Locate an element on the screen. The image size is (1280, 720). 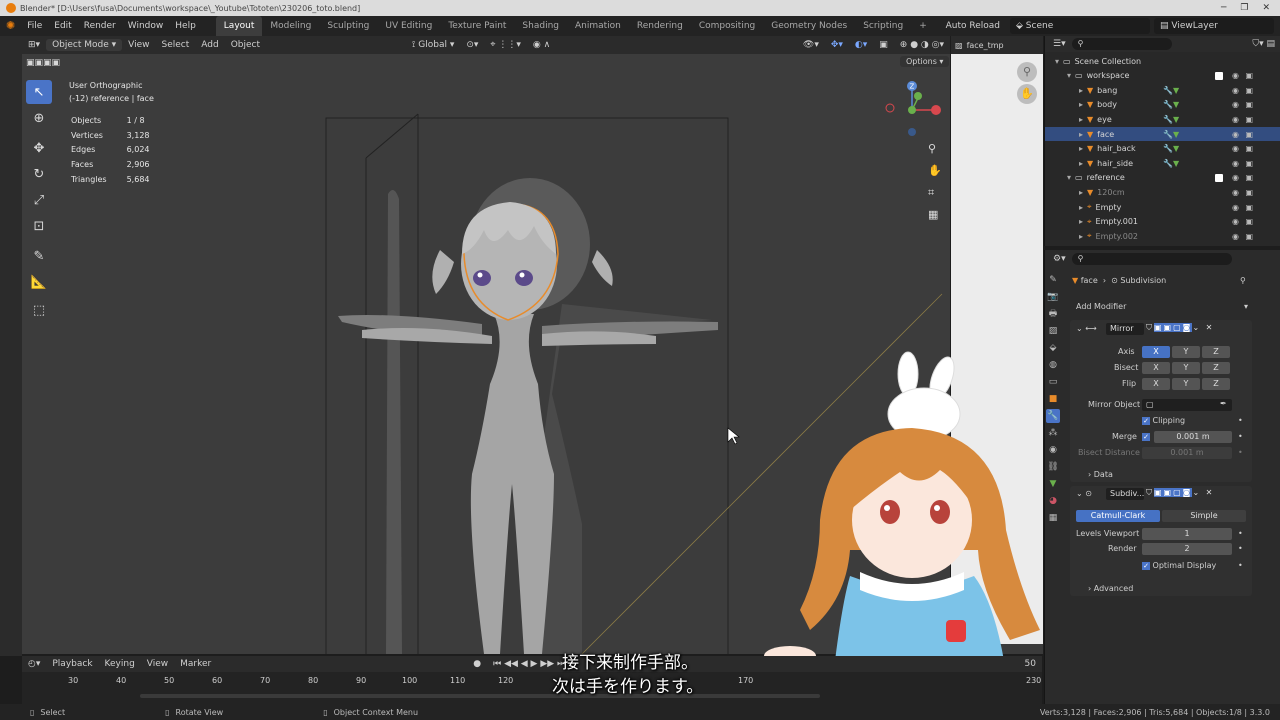
levels-viewport-field: 1 is located at coordinates (1187, 534).